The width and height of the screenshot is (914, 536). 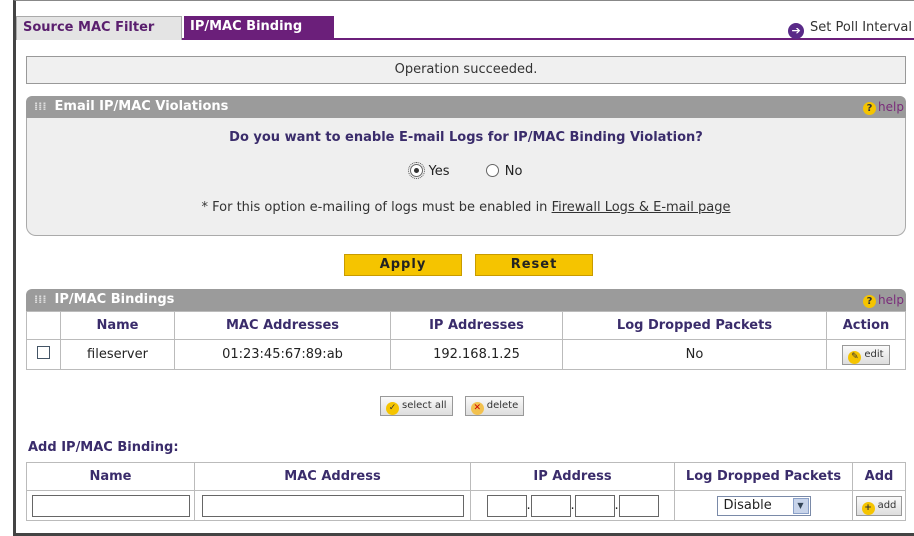 What do you see at coordinates (466, 300) in the screenshot?
I see `bindings-section-header: ⁞⁞⁞ IP/MAC Bindings ? help` at bounding box center [466, 300].